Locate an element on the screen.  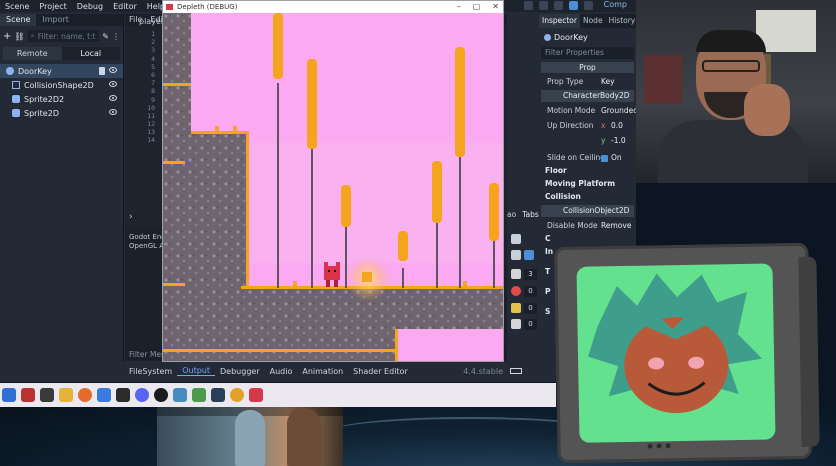
local-tab: Local is located at coordinates (90, 53).